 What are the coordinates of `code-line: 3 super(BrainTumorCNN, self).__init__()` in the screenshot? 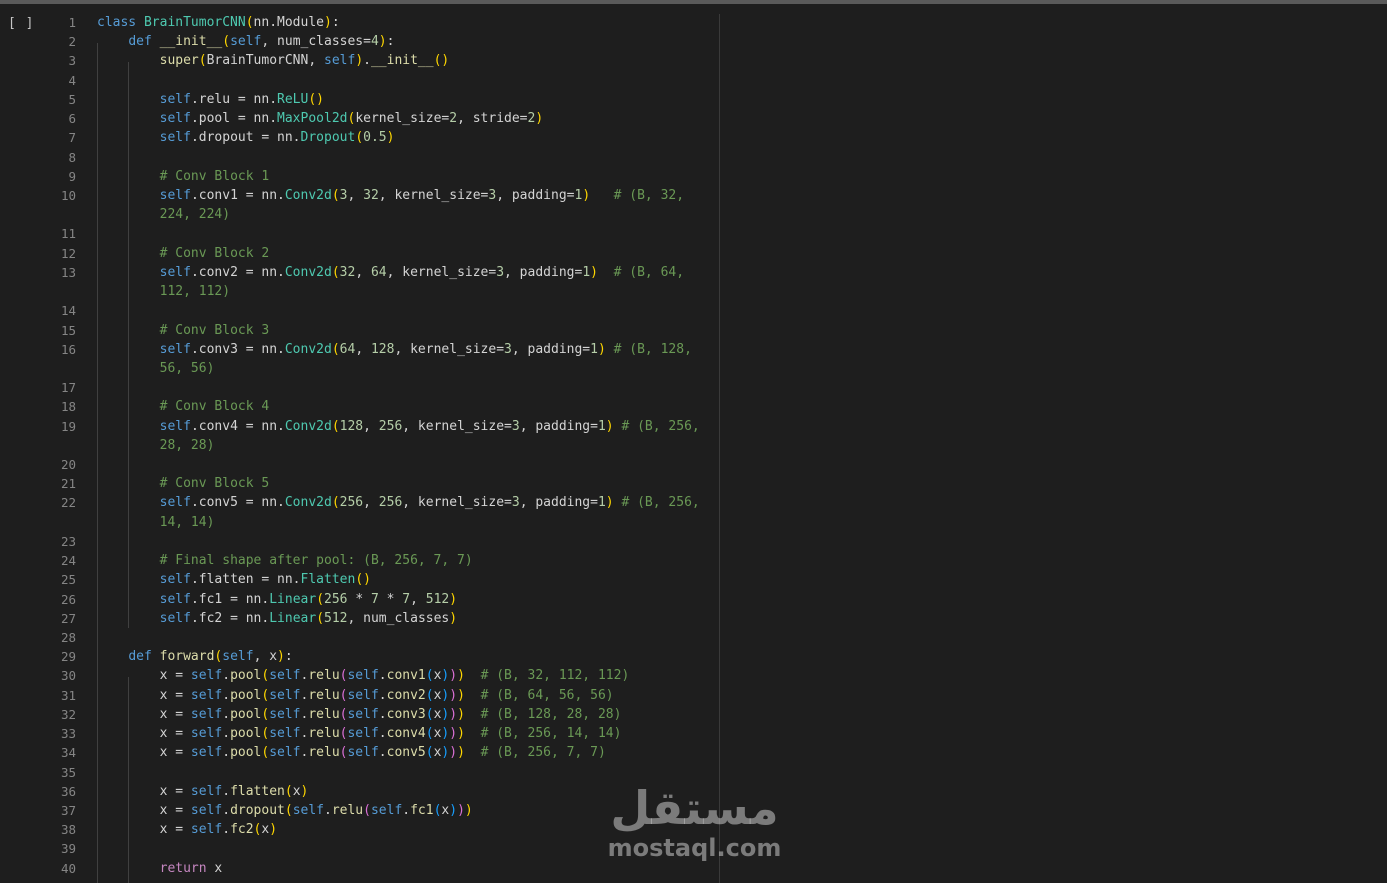 It's located at (360, 60).